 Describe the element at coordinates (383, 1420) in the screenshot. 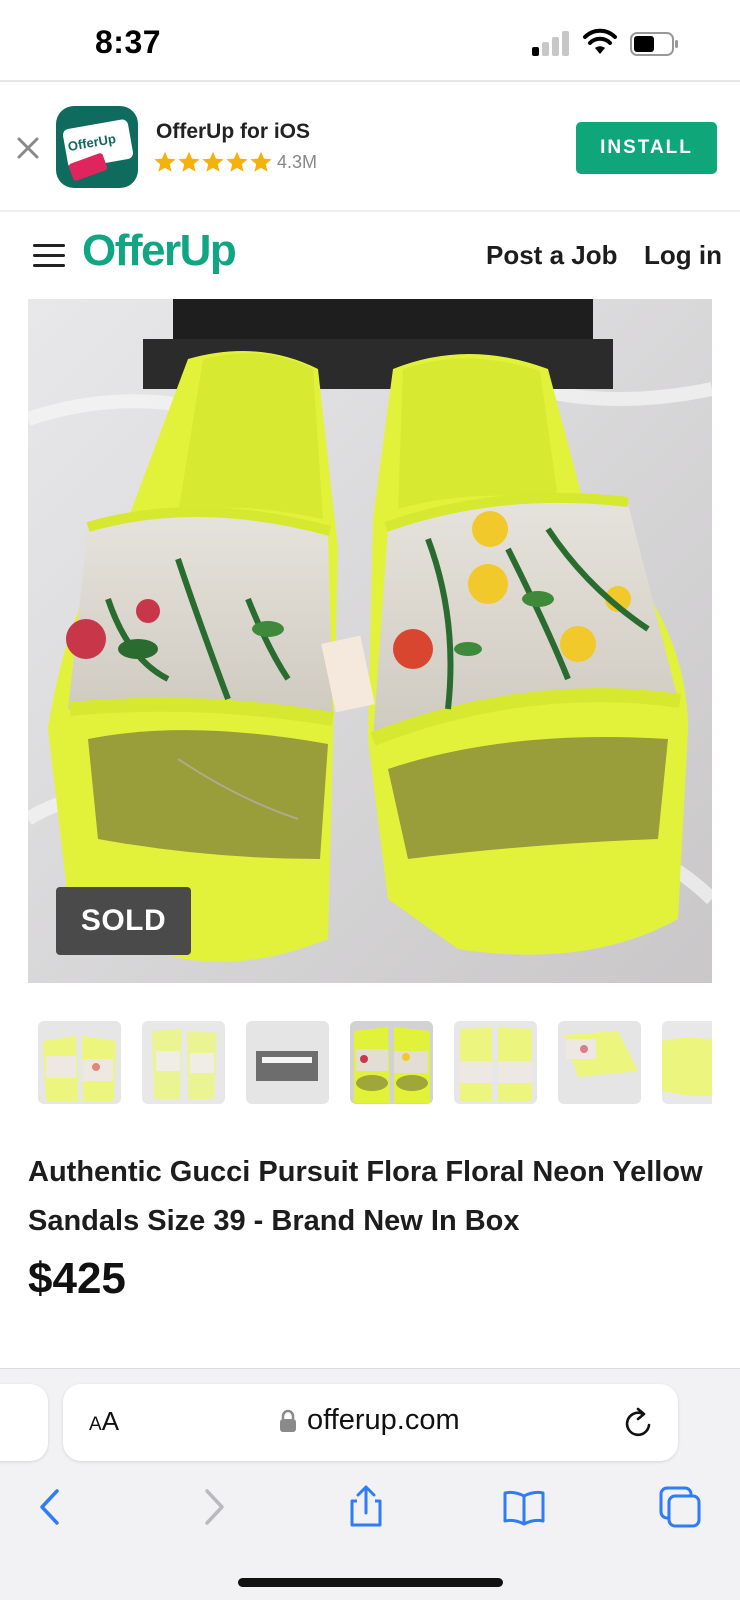

I see `url-text: offerup.com` at that location.